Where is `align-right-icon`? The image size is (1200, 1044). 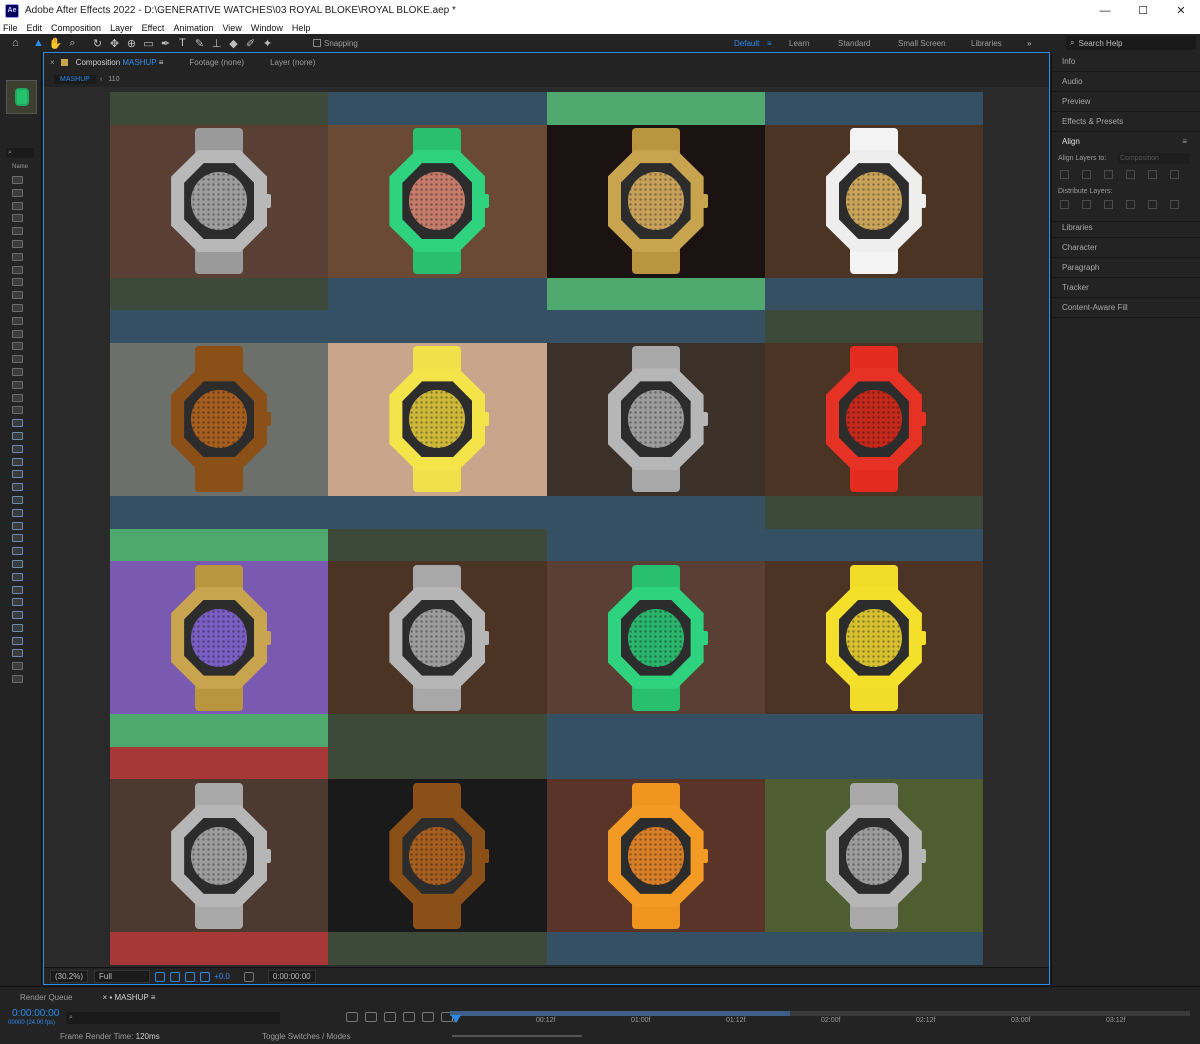 align-right-icon is located at coordinates (1108, 174).